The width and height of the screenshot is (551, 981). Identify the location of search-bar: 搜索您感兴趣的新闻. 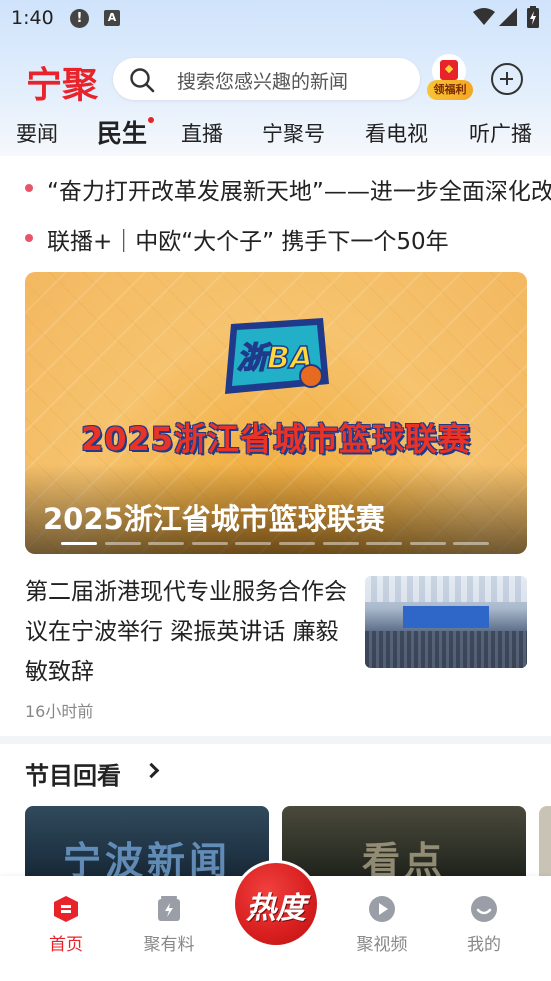
(266, 79).